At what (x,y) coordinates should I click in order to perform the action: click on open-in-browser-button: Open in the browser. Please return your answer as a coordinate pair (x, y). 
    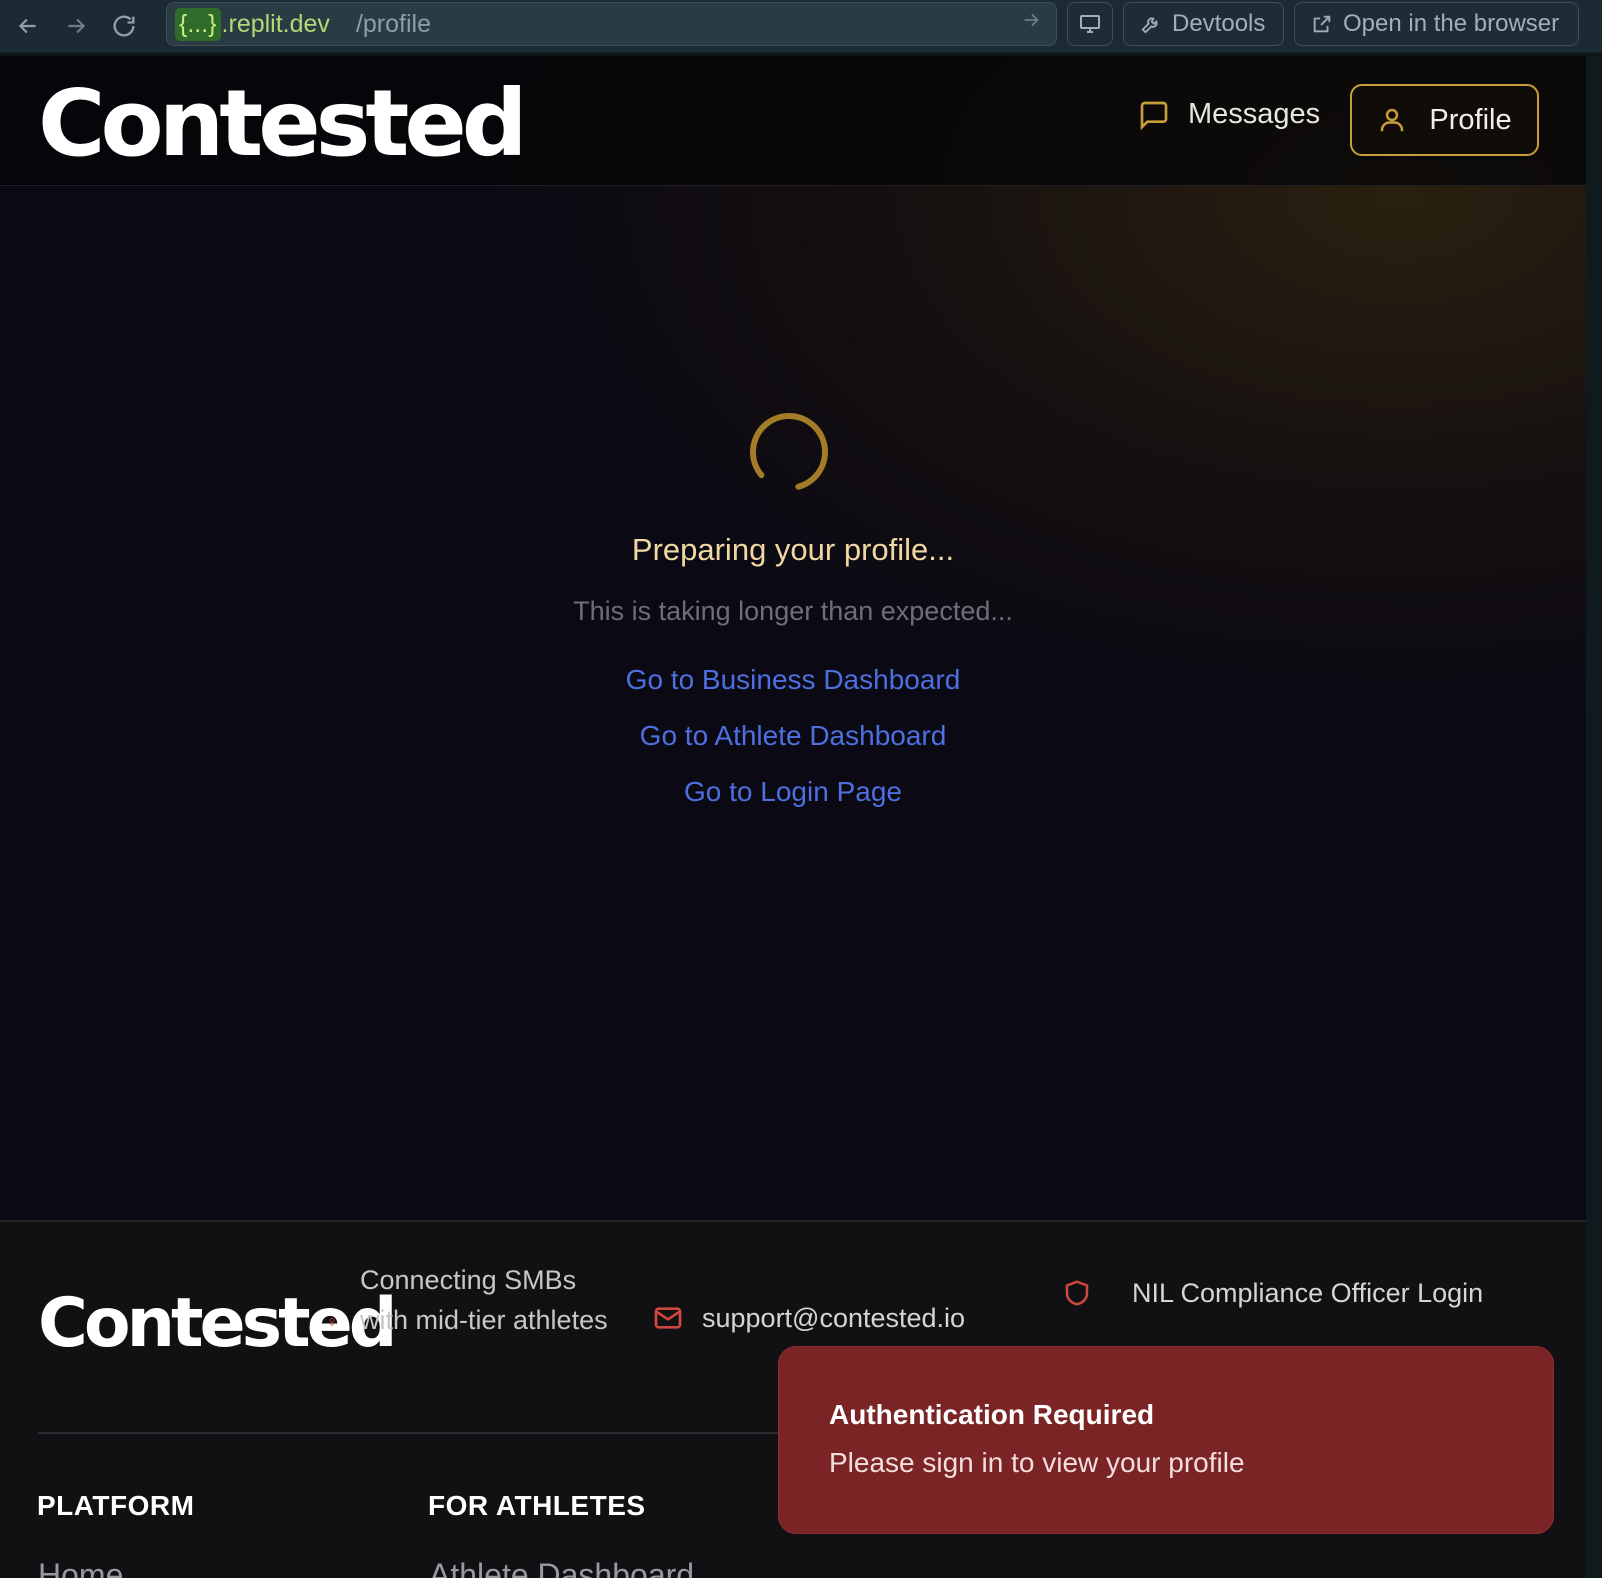
    Looking at the image, I should click on (1436, 24).